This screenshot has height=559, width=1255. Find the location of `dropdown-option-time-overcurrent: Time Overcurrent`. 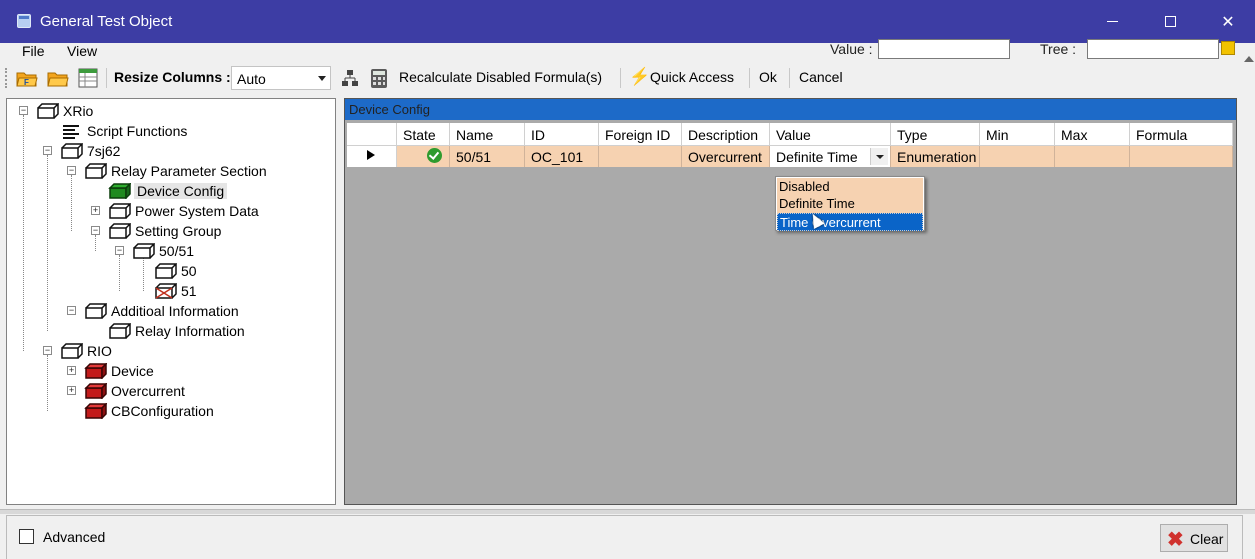

dropdown-option-time-overcurrent: Time Overcurrent is located at coordinates (850, 222).